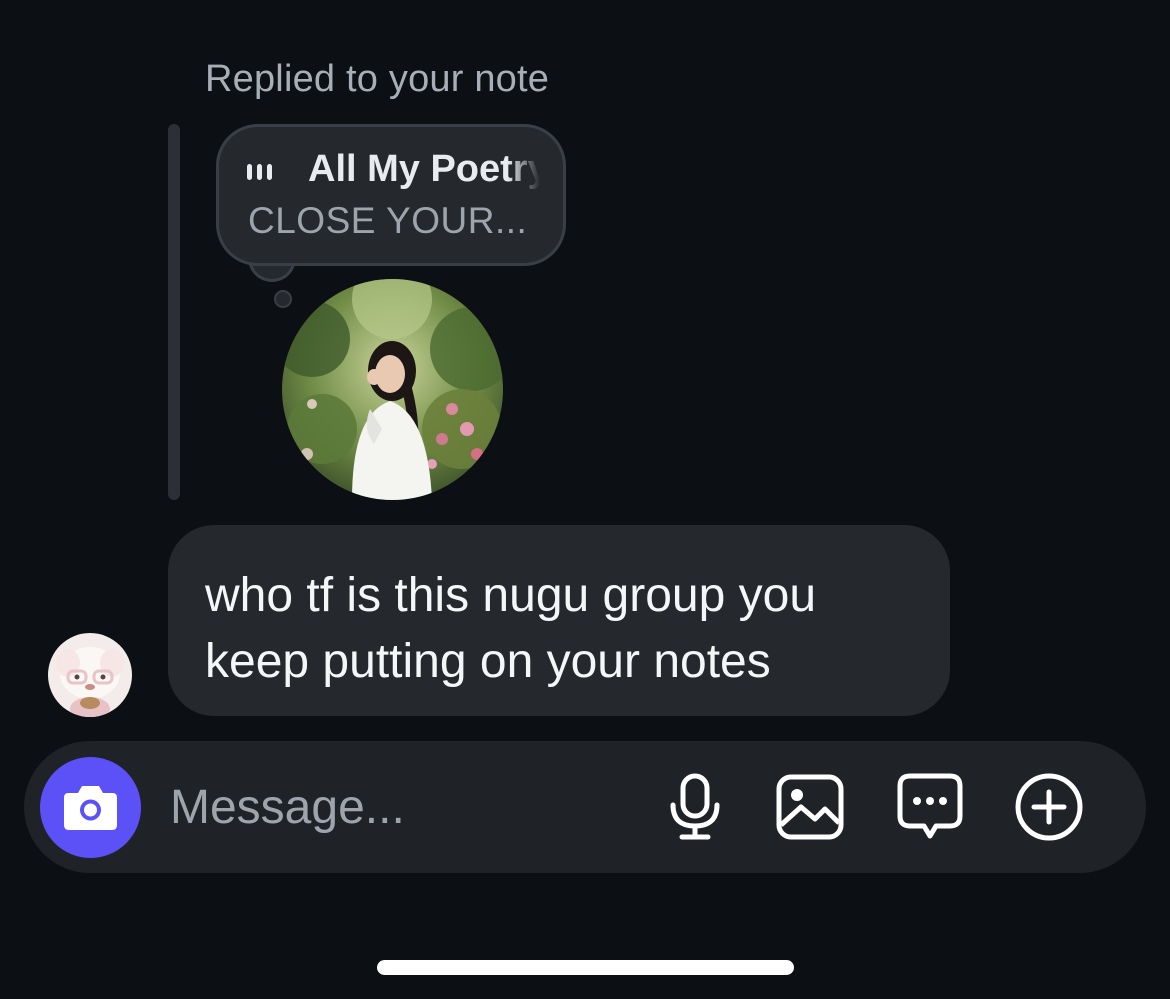 The height and width of the screenshot is (999, 1170). What do you see at coordinates (400, 807) in the screenshot?
I see `message-input` at bounding box center [400, 807].